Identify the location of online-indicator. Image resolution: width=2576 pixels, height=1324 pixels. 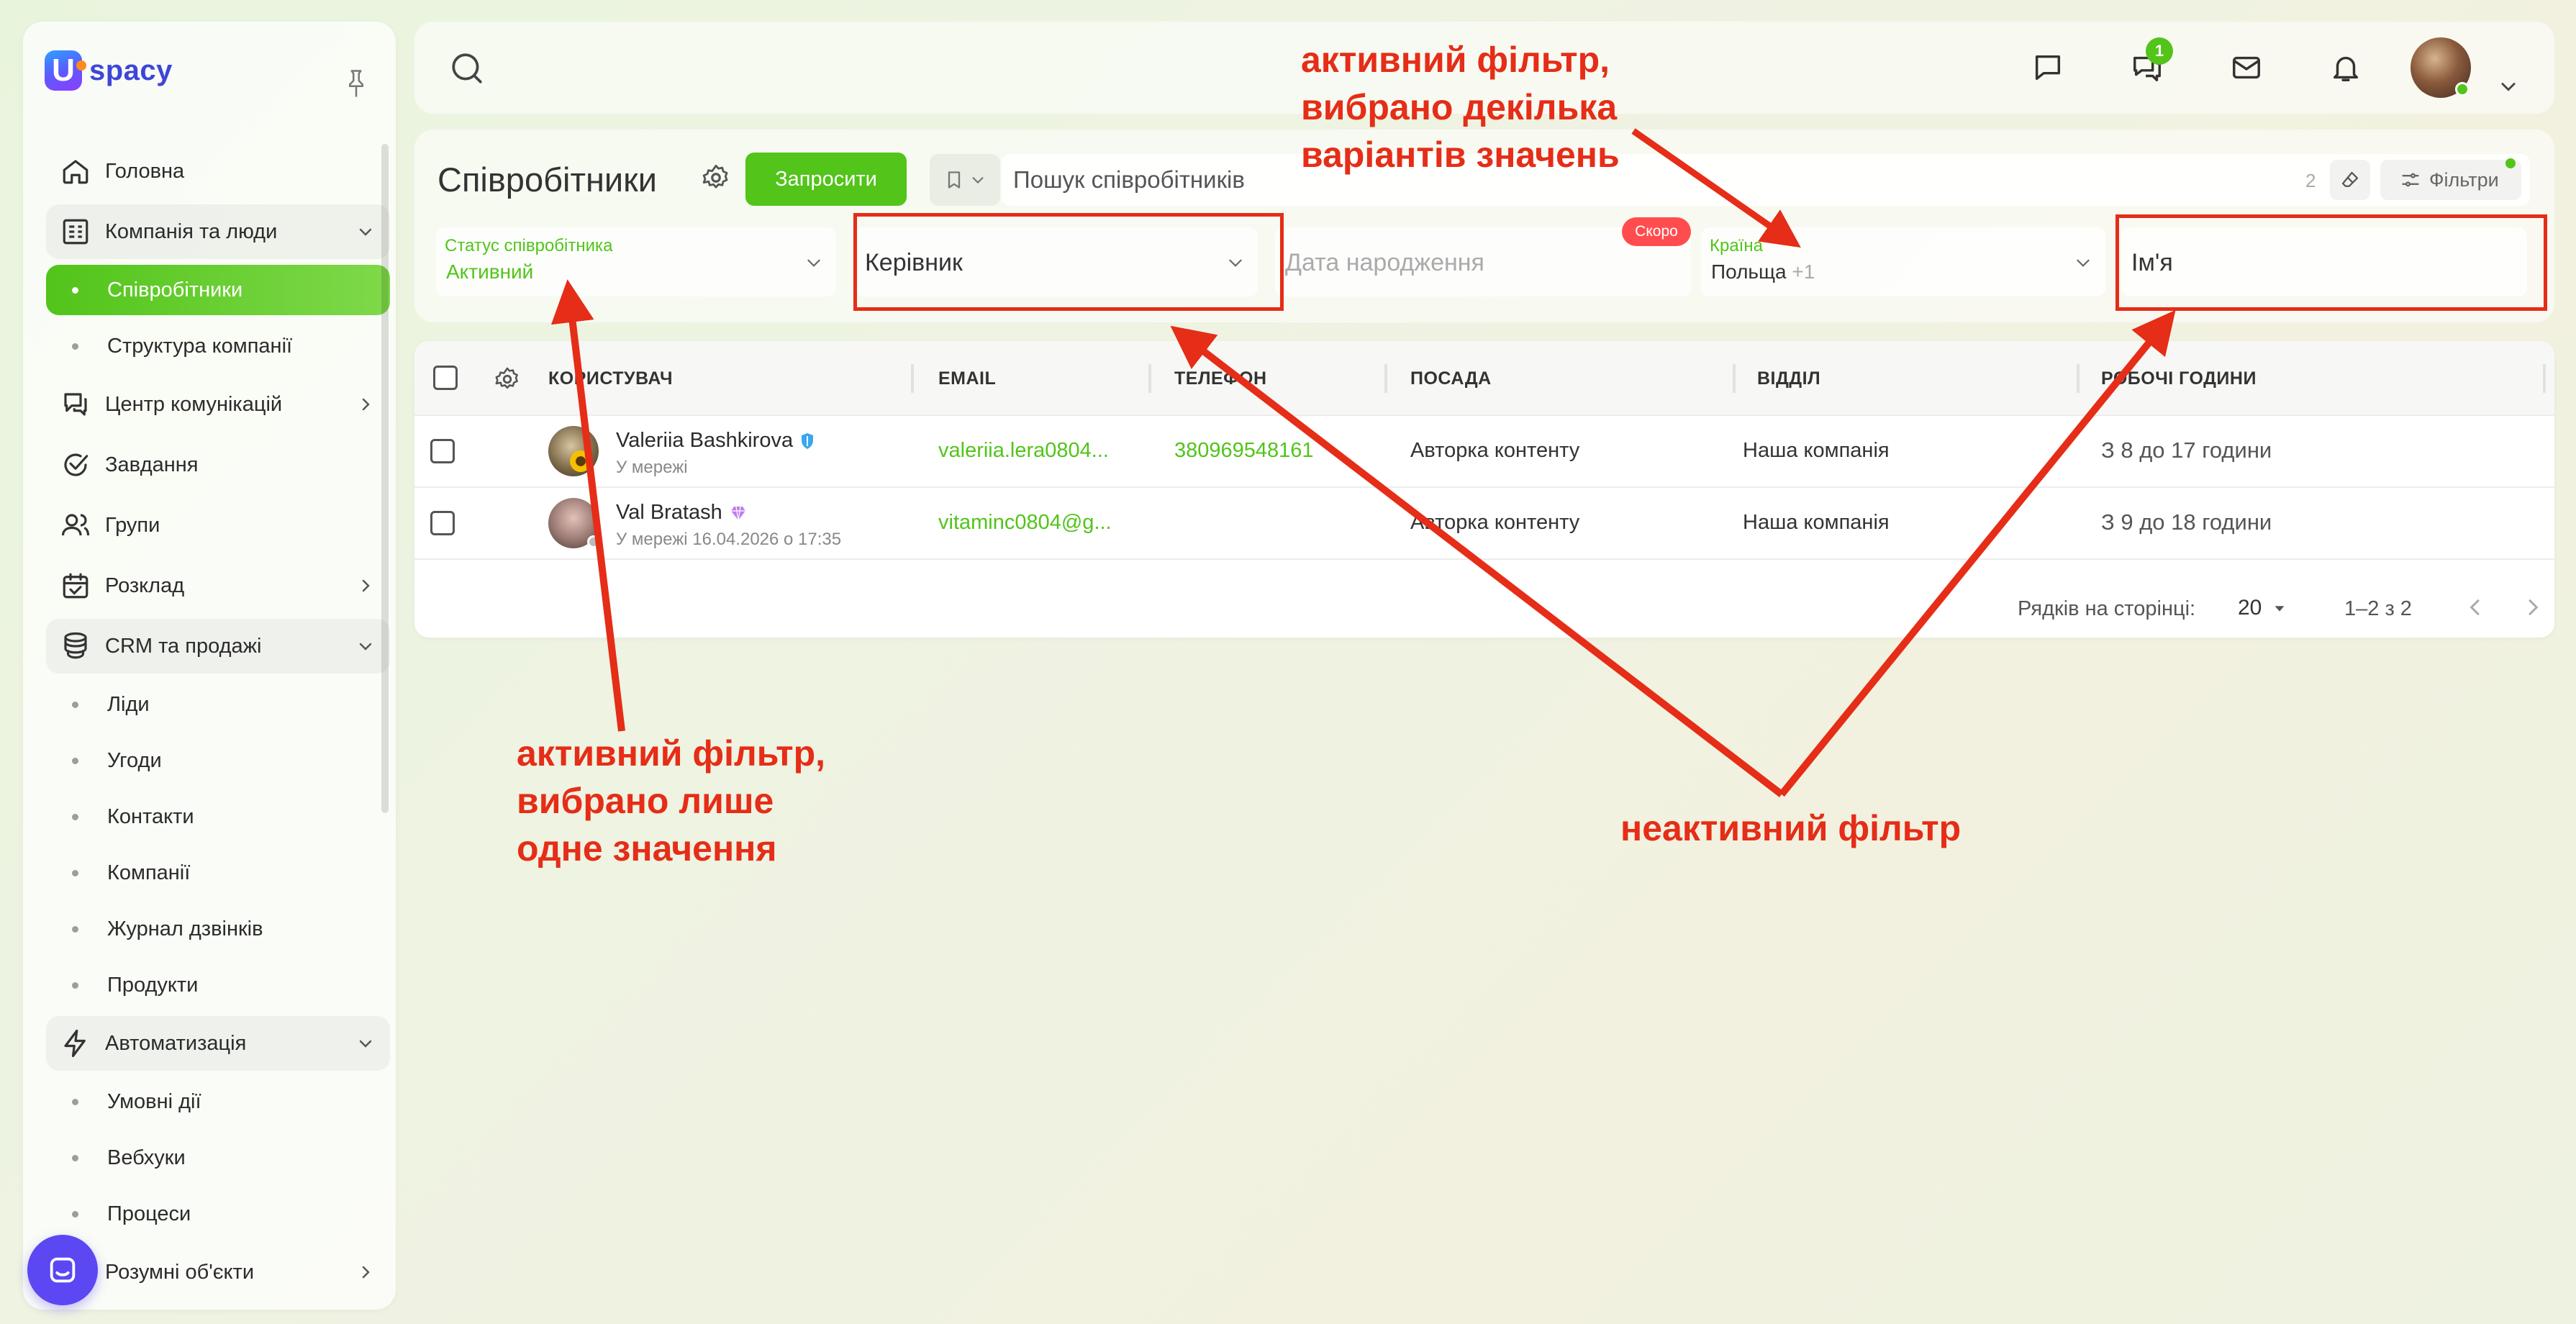
(2462, 89).